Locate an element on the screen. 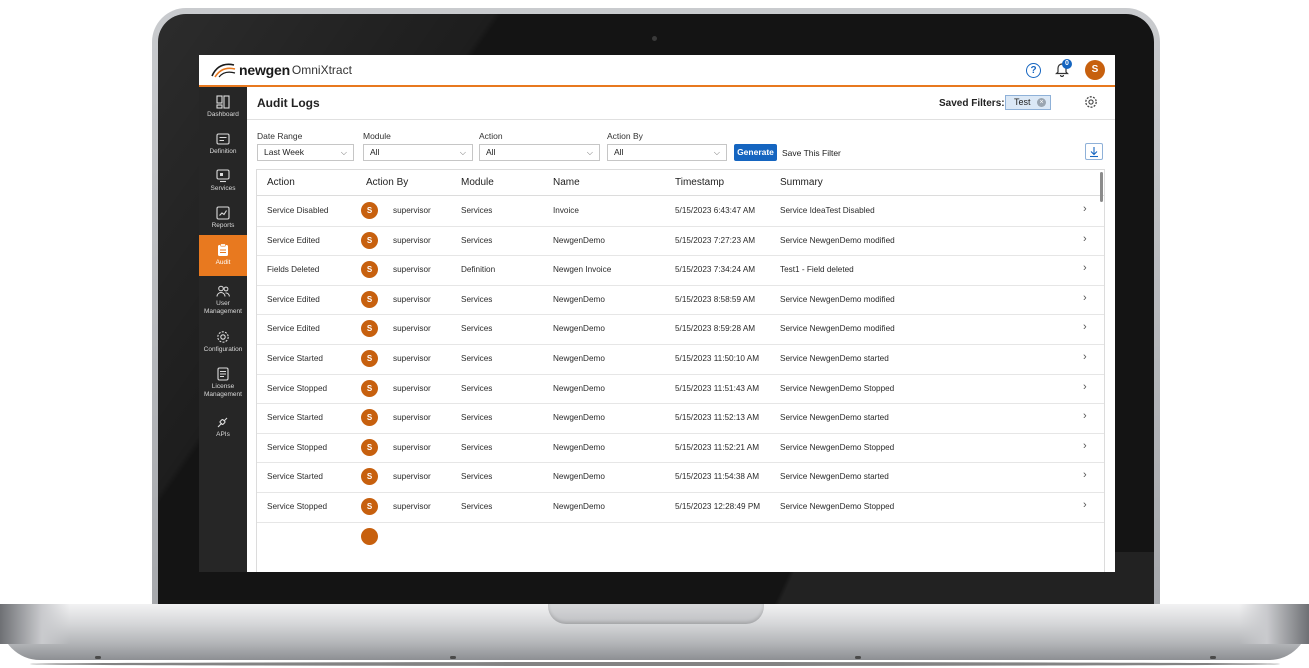 This screenshot has width=1309, height=668. sidebar-item-reports: Reports is located at coordinates (223, 216).